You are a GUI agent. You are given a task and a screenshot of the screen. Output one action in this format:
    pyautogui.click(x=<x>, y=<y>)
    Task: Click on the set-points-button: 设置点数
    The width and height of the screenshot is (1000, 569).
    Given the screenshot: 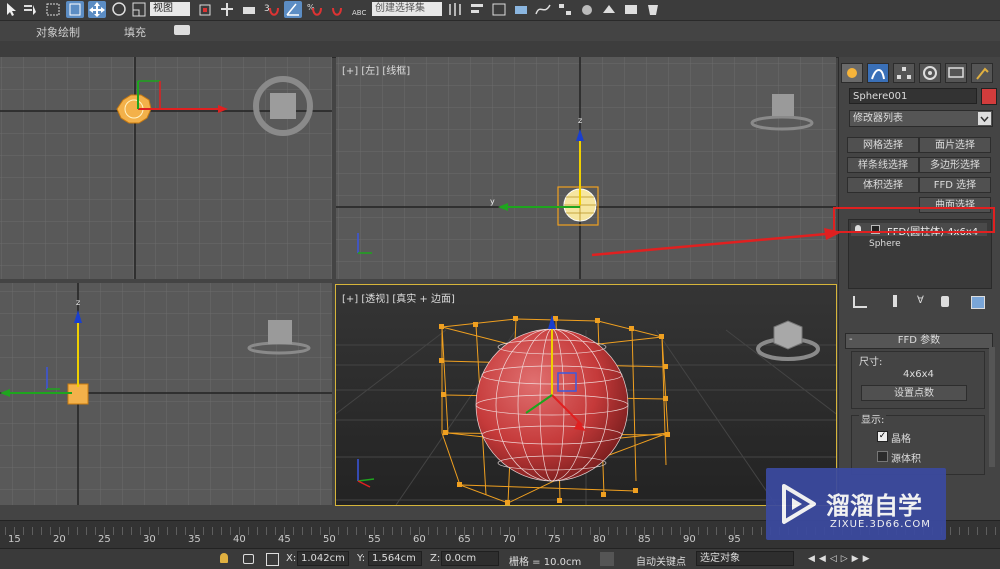 What is the action you would take?
    pyautogui.click(x=914, y=393)
    